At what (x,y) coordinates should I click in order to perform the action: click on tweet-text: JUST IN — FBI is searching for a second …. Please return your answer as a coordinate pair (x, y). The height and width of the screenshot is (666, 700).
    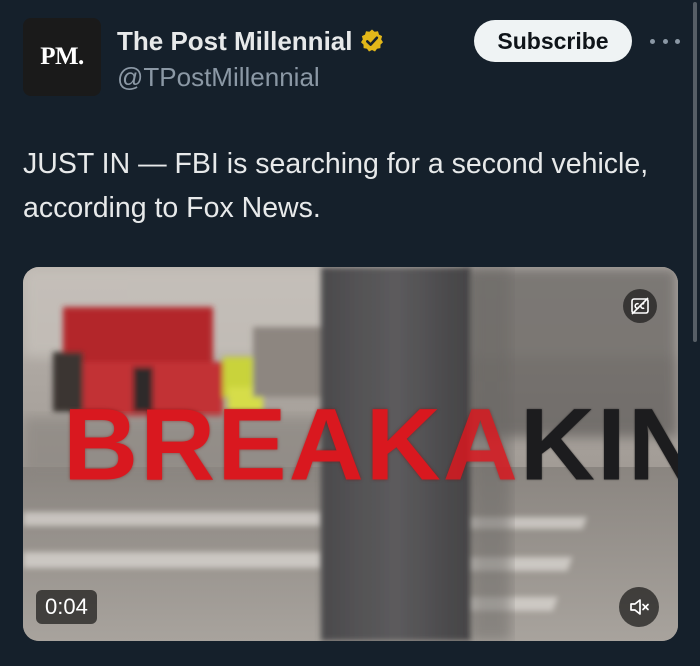
    Looking at the image, I should click on (336, 186).